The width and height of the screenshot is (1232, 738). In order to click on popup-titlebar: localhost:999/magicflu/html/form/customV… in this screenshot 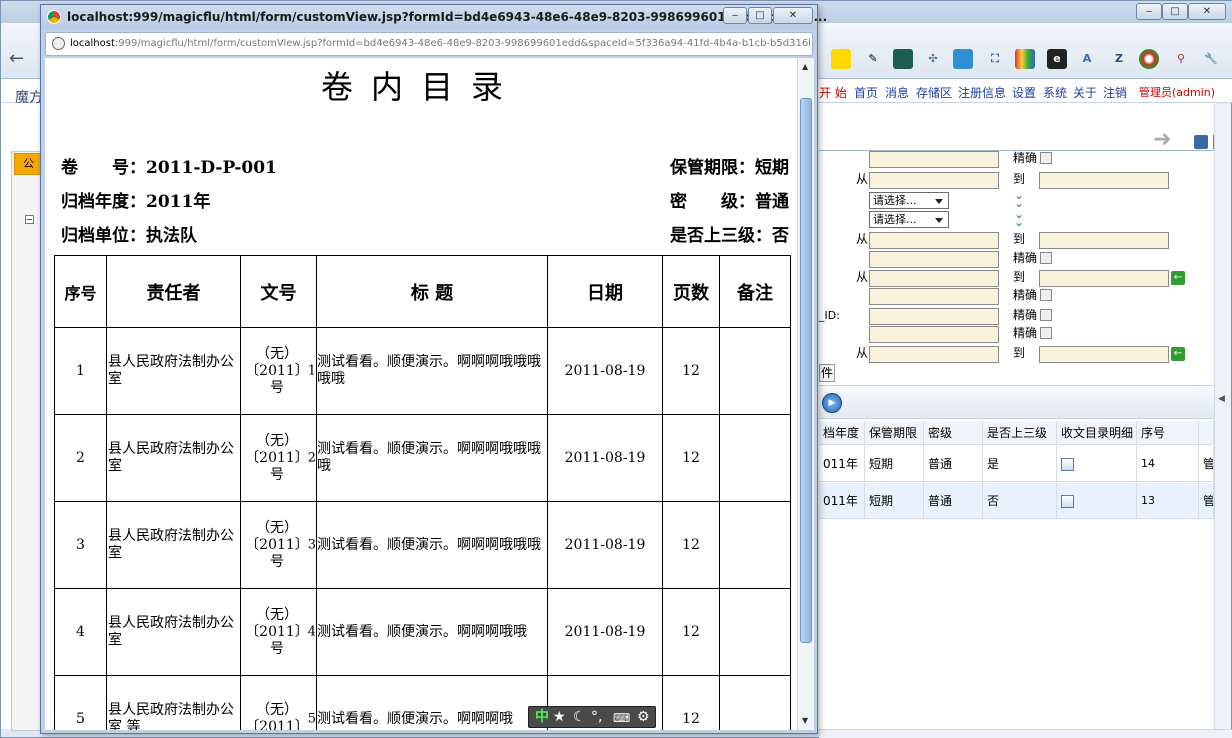, I will do `click(434, 17)`.